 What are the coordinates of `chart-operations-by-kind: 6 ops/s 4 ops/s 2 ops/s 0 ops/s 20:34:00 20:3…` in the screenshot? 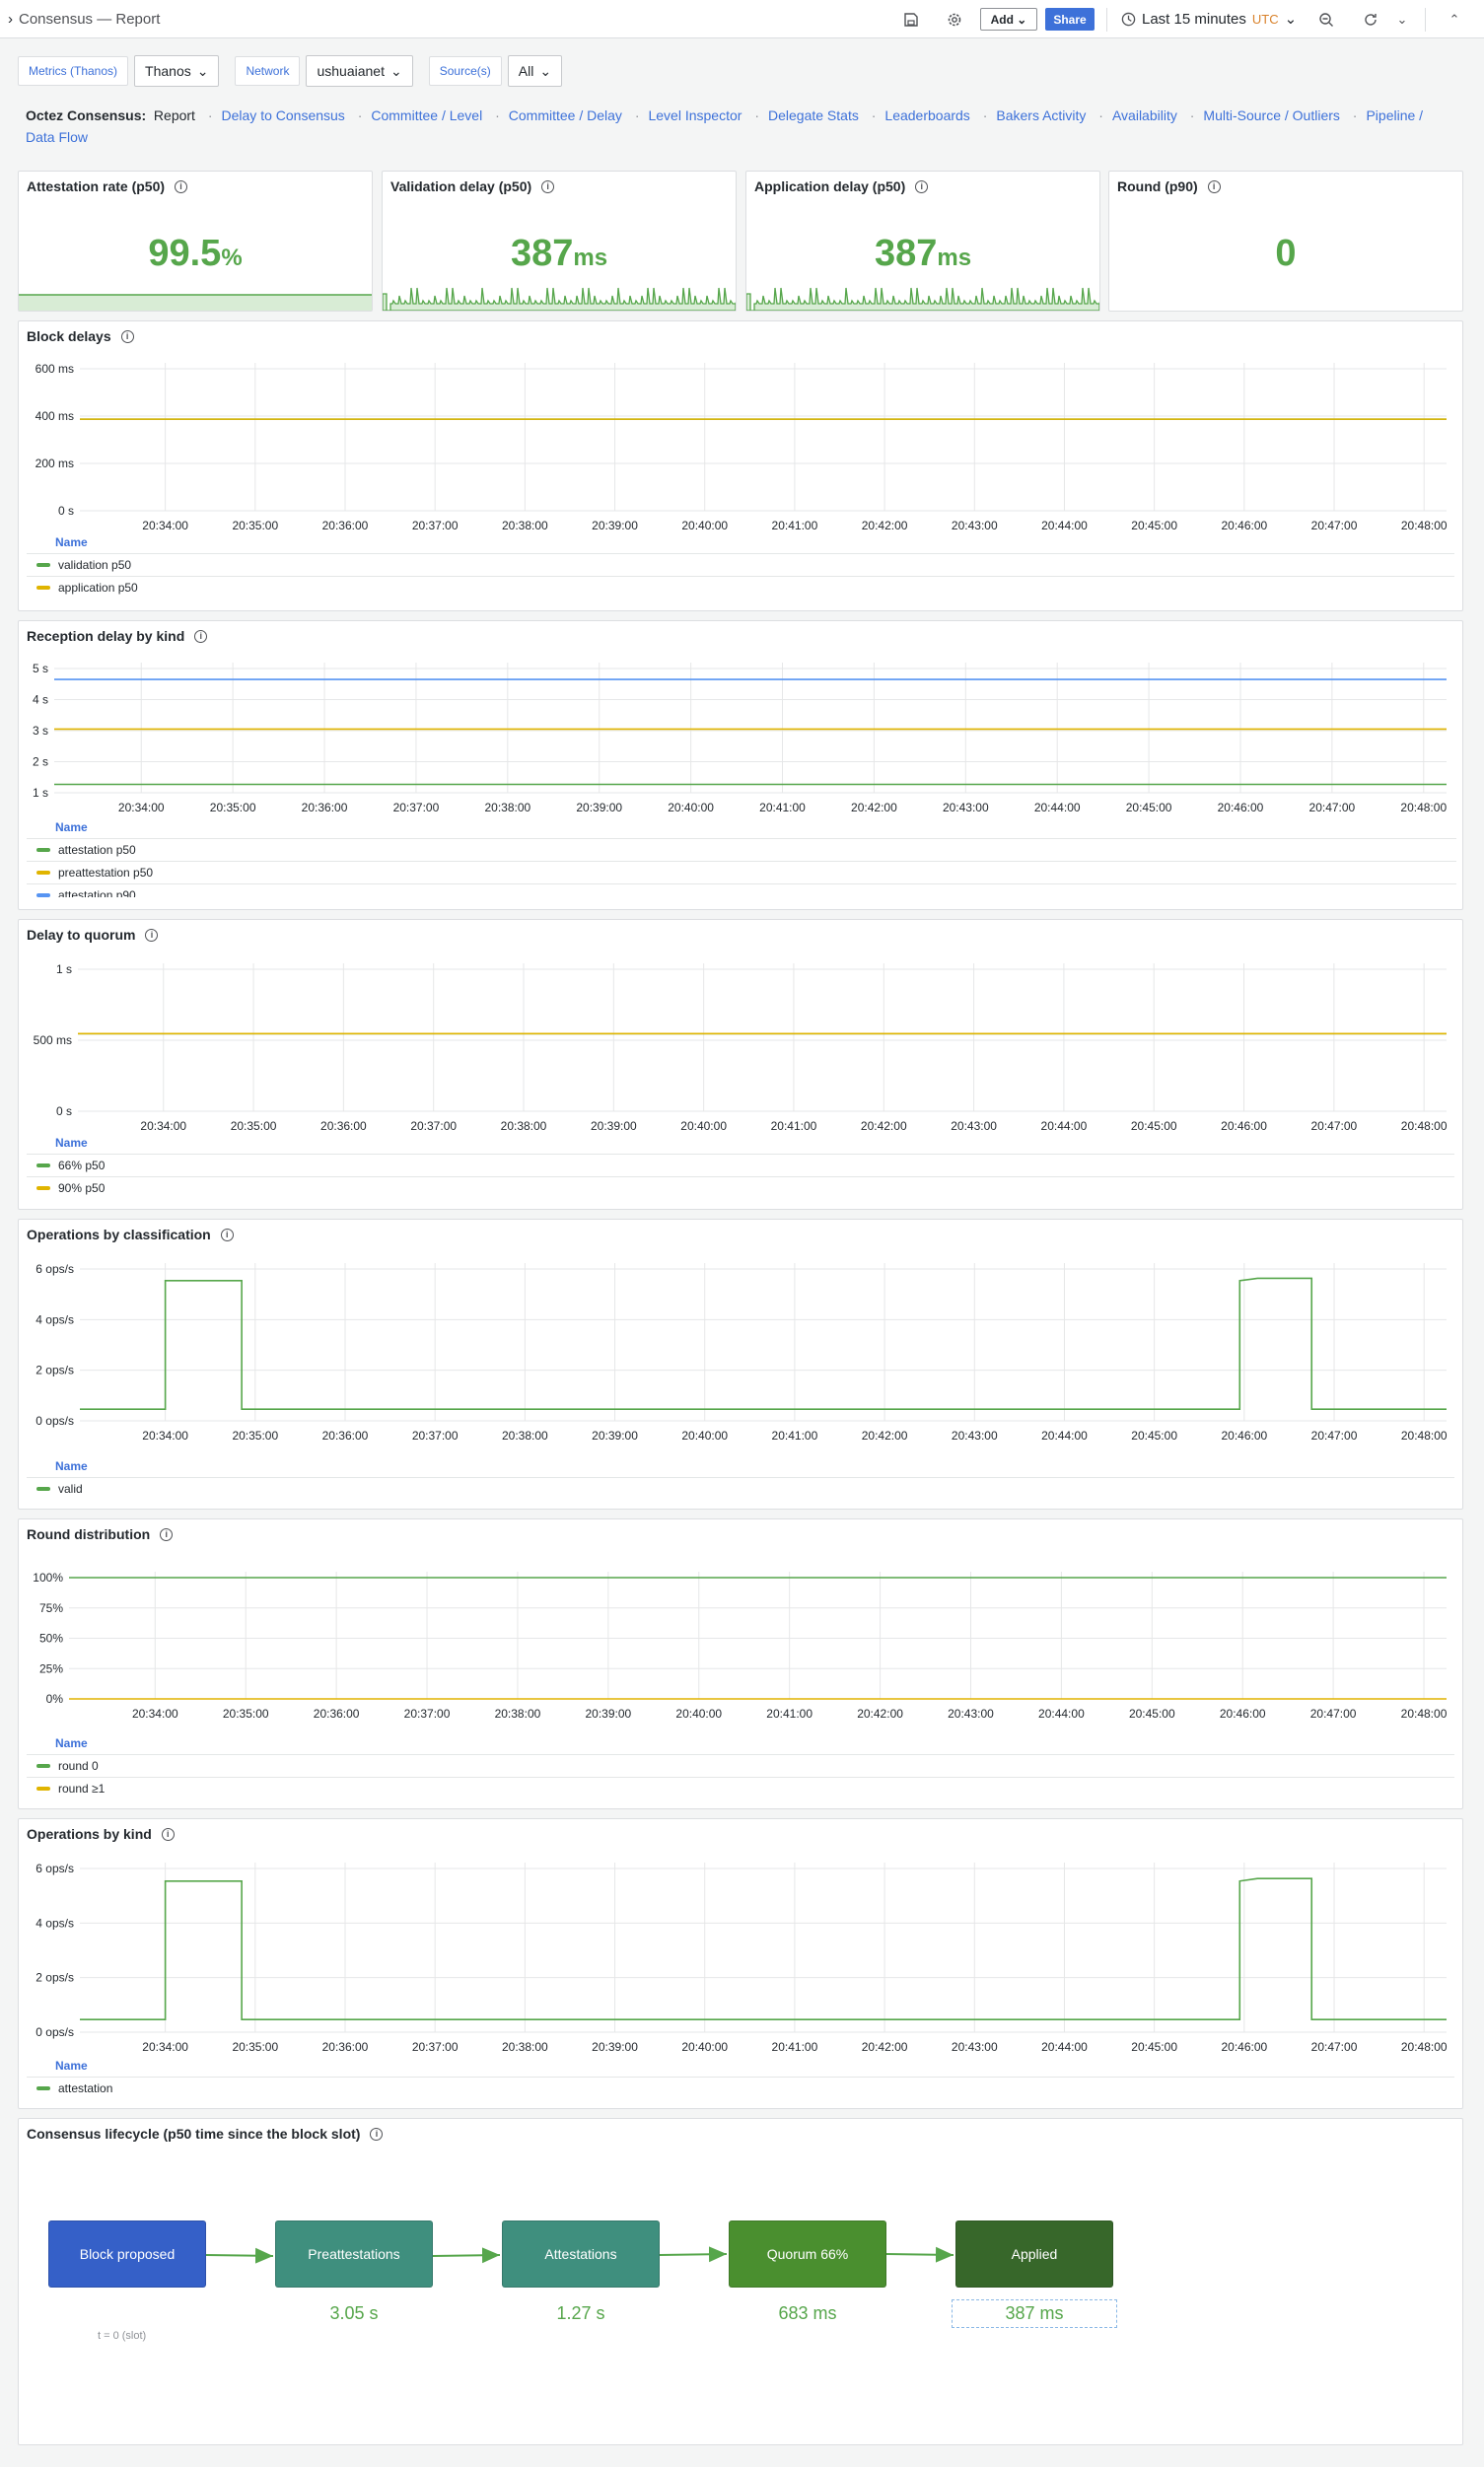 It's located at (741, 1958).